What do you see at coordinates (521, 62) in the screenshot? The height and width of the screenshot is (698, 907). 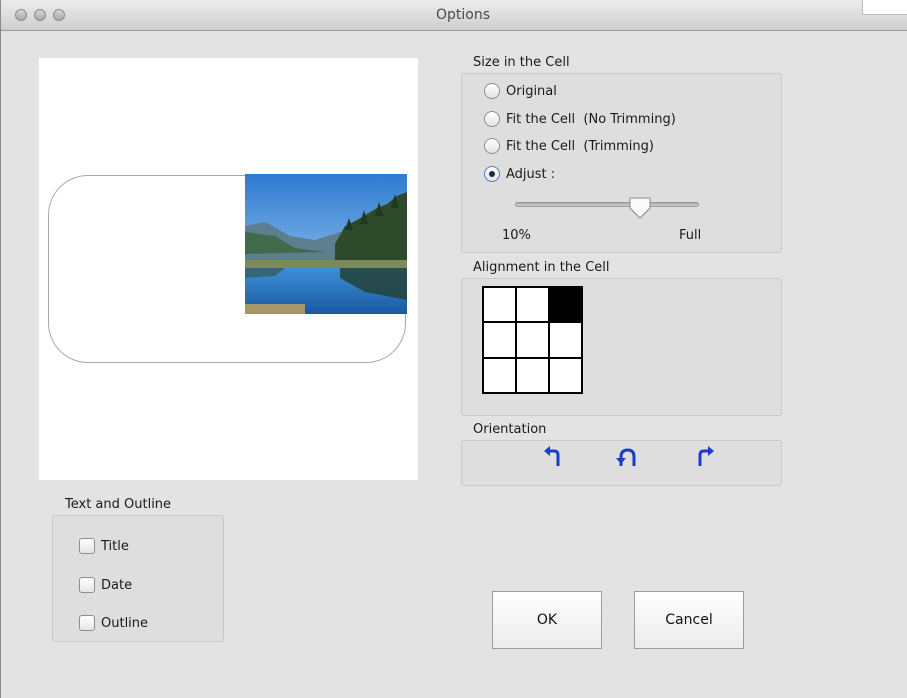 I see `size-group-label: Size in the Cell` at bounding box center [521, 62].